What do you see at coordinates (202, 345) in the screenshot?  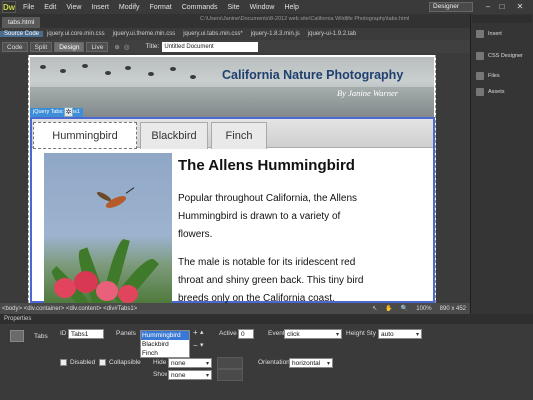 I see `move-down-icon: ▾` at bounding box center [202, 345].